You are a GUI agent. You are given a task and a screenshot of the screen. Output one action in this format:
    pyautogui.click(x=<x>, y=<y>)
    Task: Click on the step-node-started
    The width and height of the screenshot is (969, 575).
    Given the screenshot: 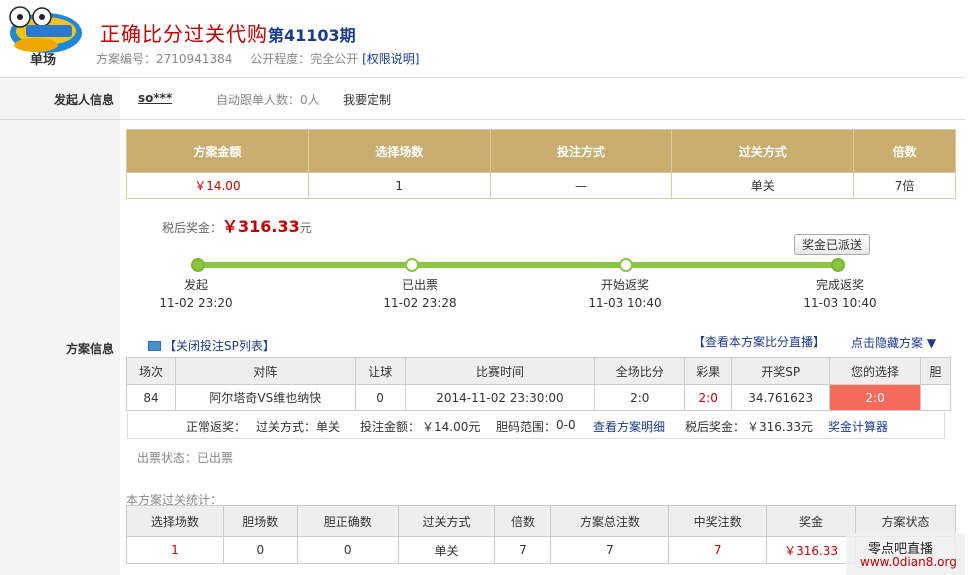 What is the action you would take?
    pyautogui.click(x=198, y=265)
    